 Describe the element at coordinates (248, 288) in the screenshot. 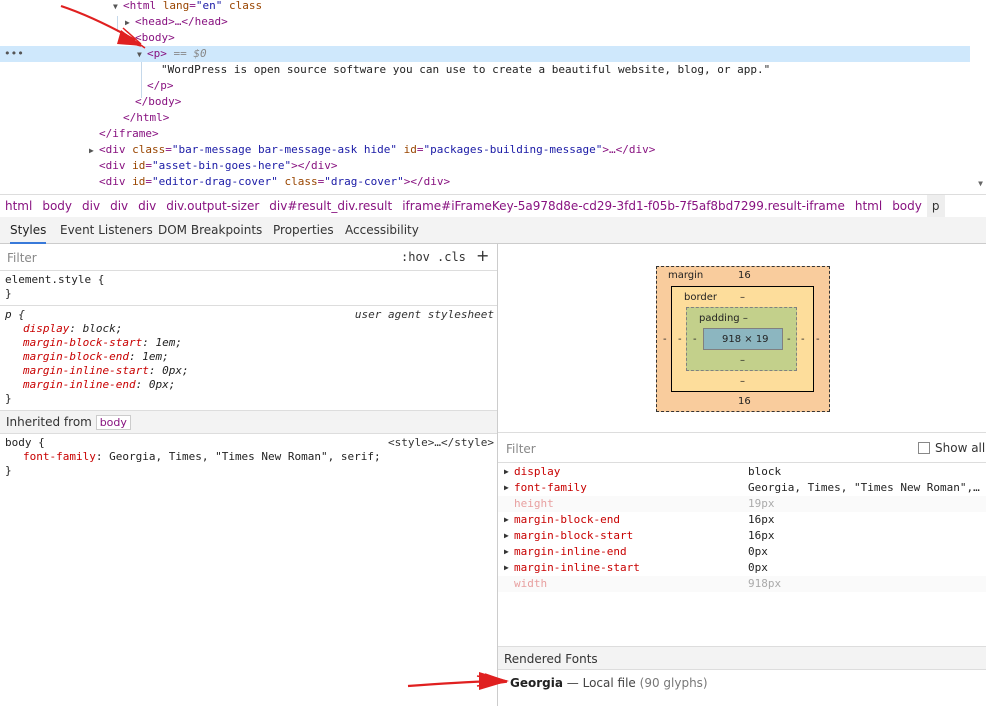

I see `element-style-rule: element.style { }` at that location.